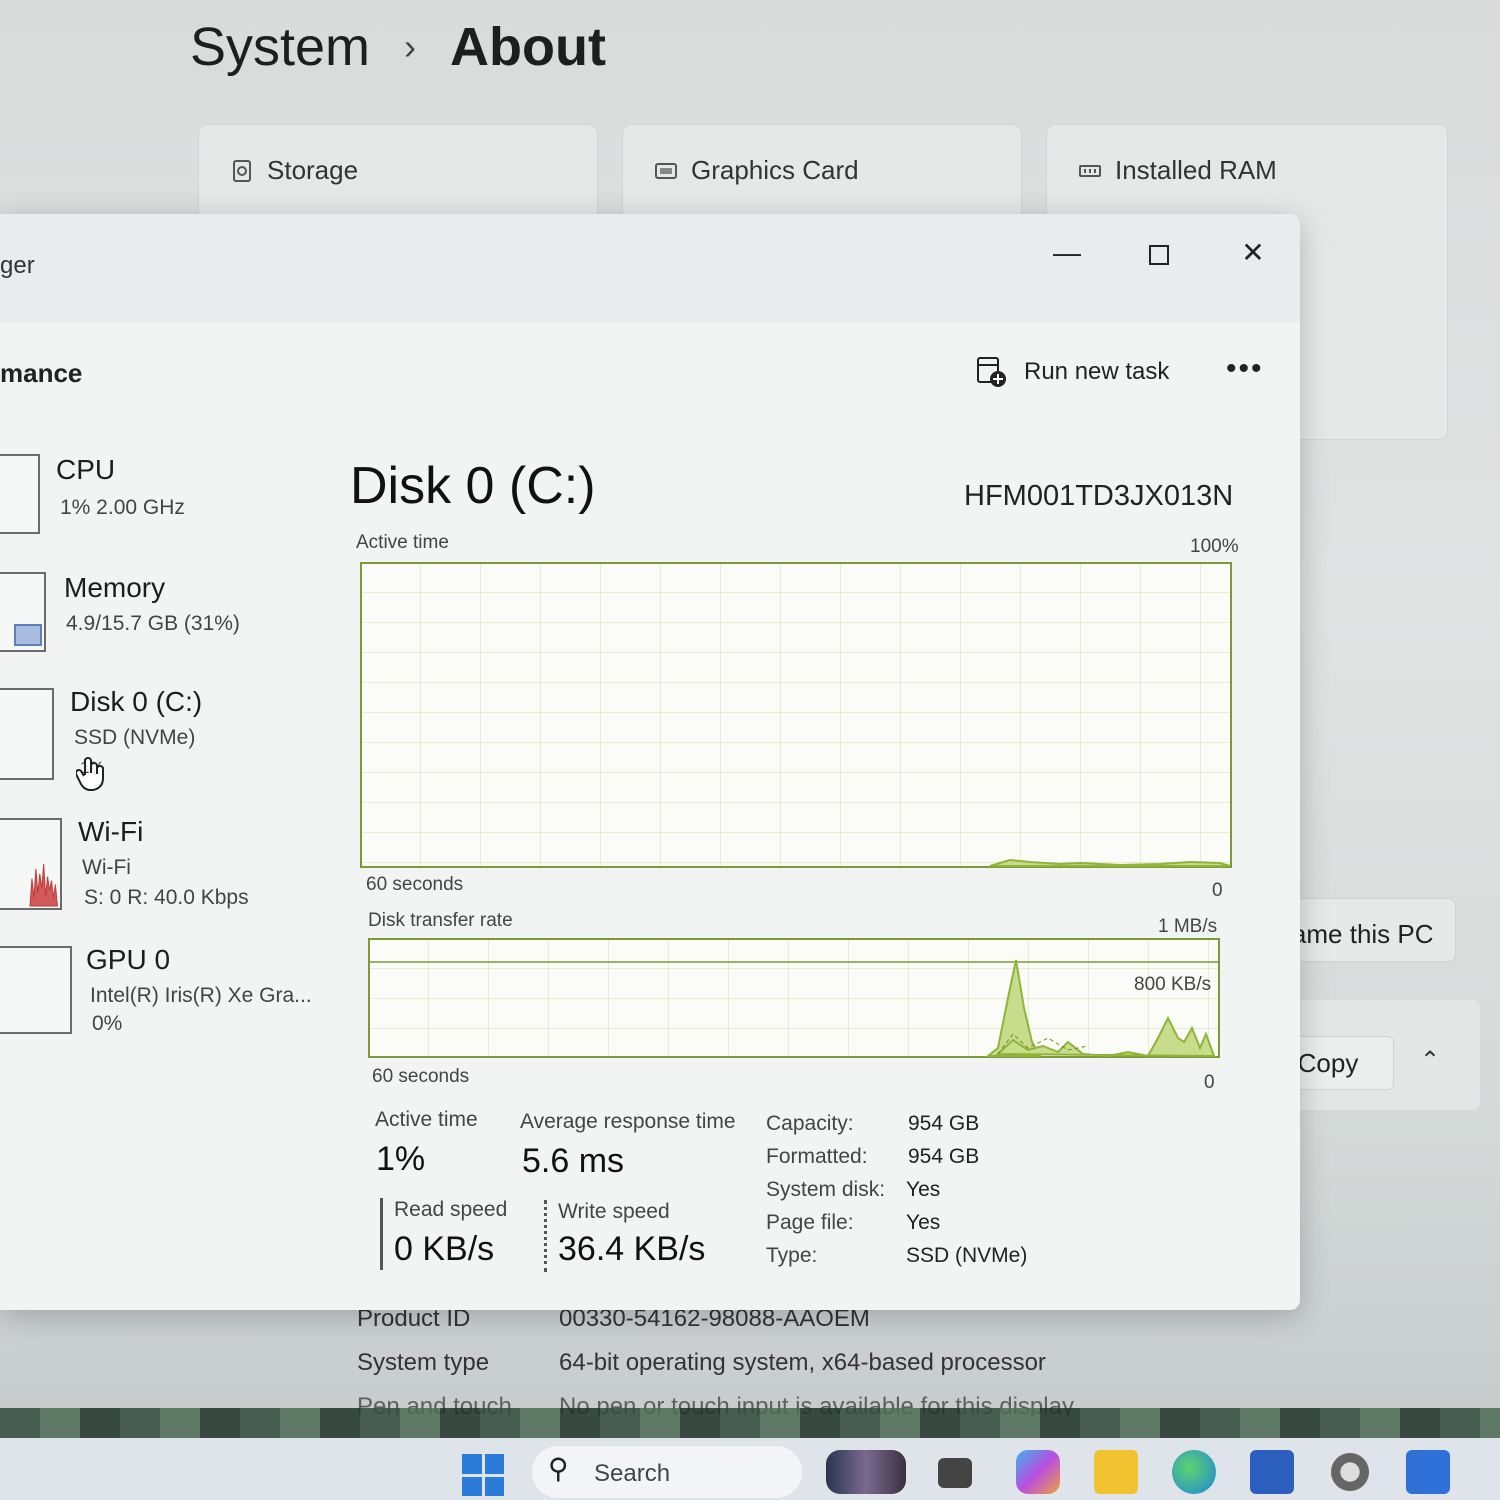 Image resolution: width=1500 pixels, height=1500 pixels. Describe the element at coordinates (955, 1473) in the screenshot. I see `task-view-icon` at that location.